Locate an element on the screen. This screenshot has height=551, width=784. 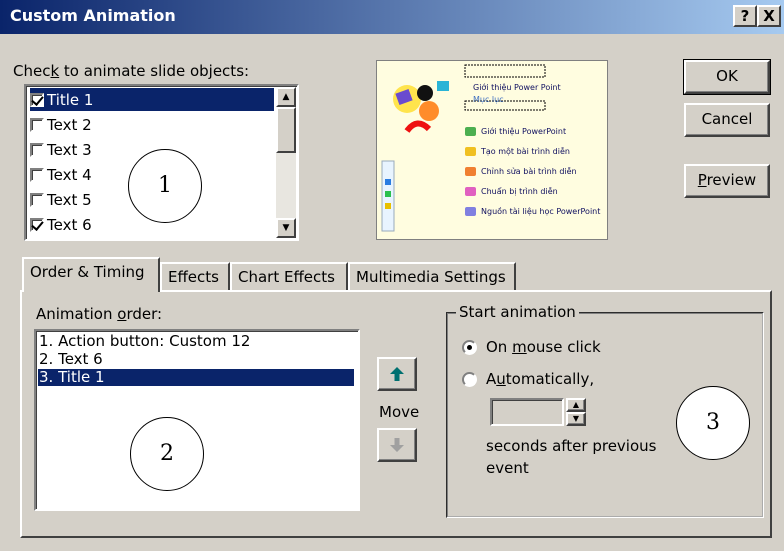
list-item: Title 1 is located at coordinates (152, 99).